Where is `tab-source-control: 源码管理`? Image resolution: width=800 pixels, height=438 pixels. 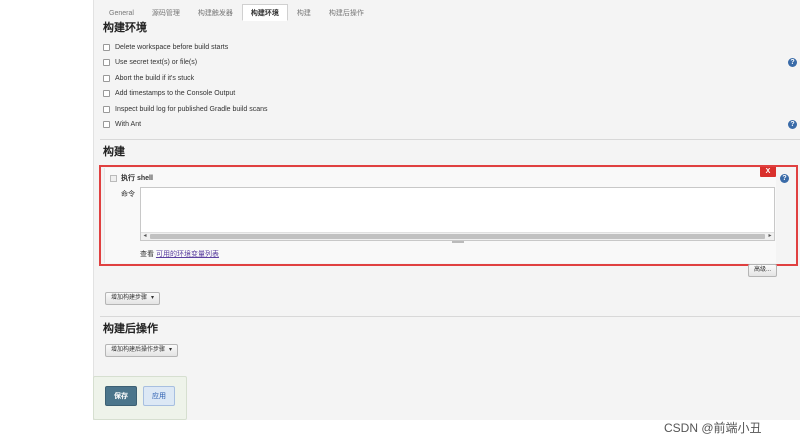 tab-source-control: 源码管理 is located at coordinates (165, 12).